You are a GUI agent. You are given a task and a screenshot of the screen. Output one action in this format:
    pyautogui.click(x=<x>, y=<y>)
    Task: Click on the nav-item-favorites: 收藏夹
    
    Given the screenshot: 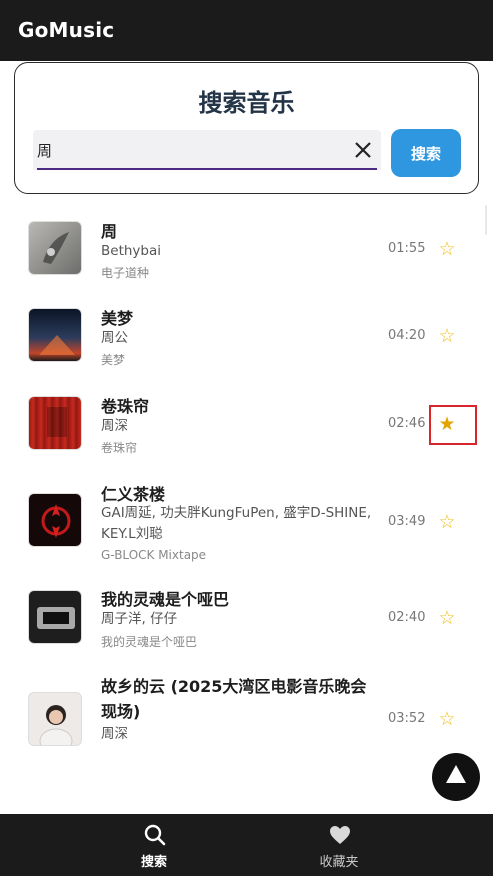 What is the action you would take?
    pyautogui.click(x=339, y=845)
    